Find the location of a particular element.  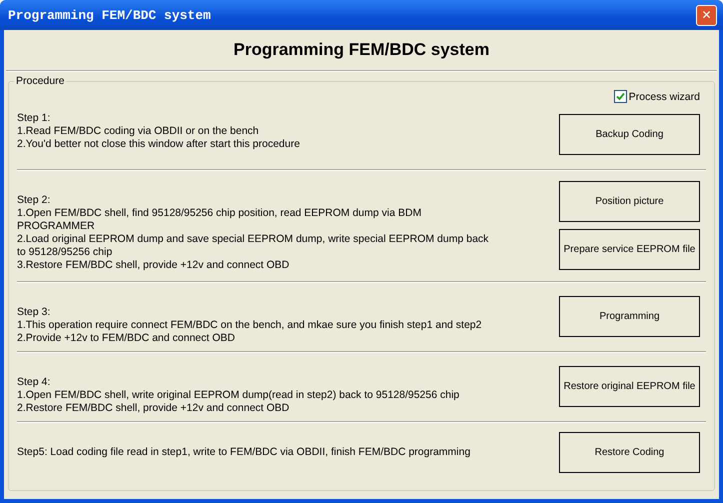

action-button: Prepare service EEPROM file is located at coordinates (629, 249).